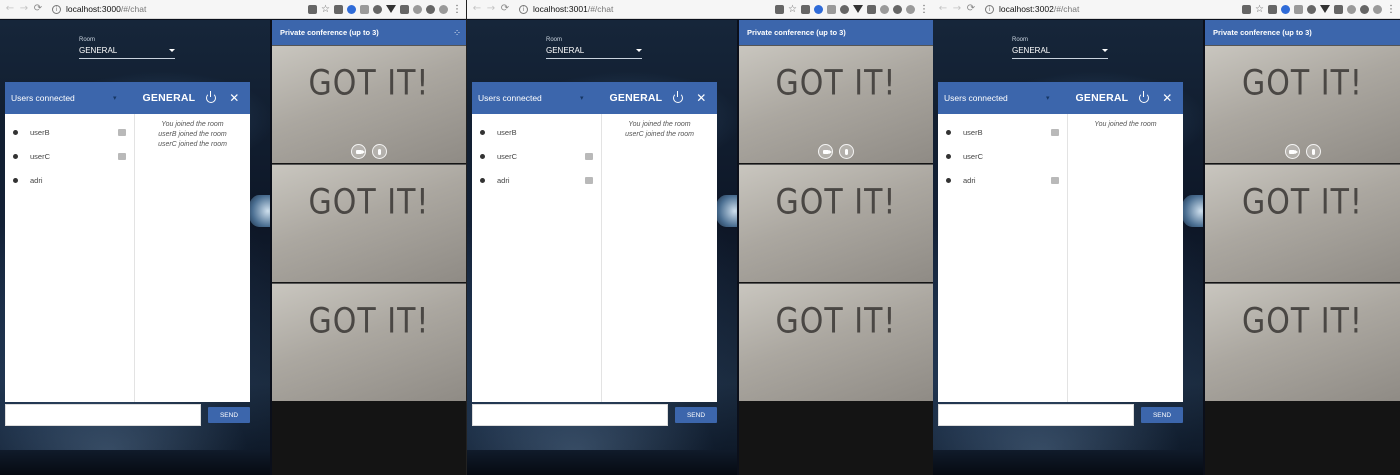  What do you see at coordinates (1262, 32) in the screenshot?
I see `conference-title: Private conference (up to 3)` at bounding box center [1262, 32].